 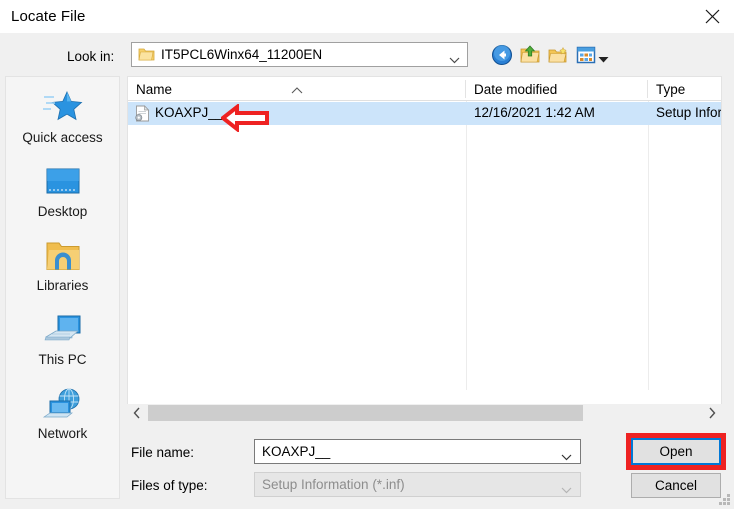 What do you see at coordinates (62, 256) in the screenshot?
I see `libraries-folder-icon` at bounding box center [62, 256].